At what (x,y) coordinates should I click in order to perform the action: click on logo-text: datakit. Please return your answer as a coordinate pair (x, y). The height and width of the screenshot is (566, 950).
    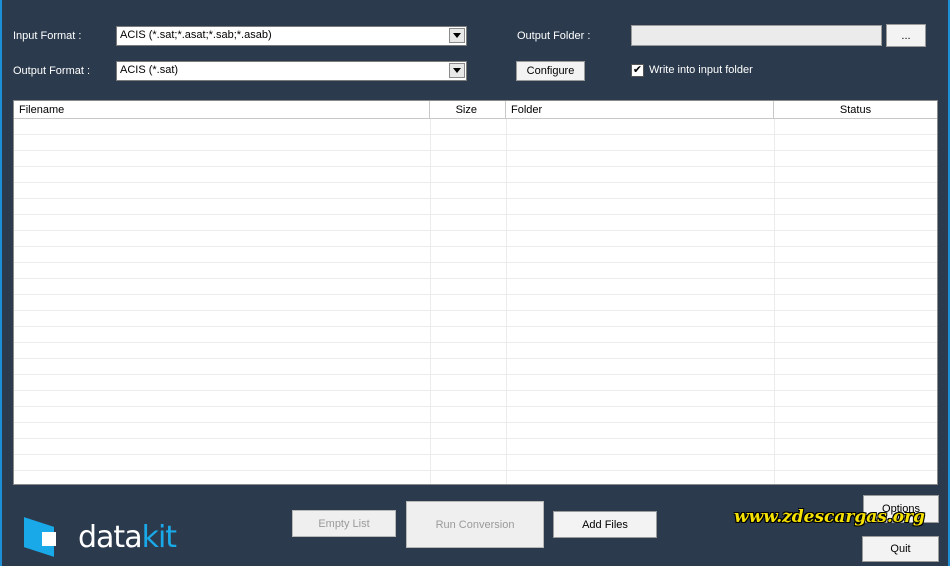
    Looking at the image, I should click on (127, 537).